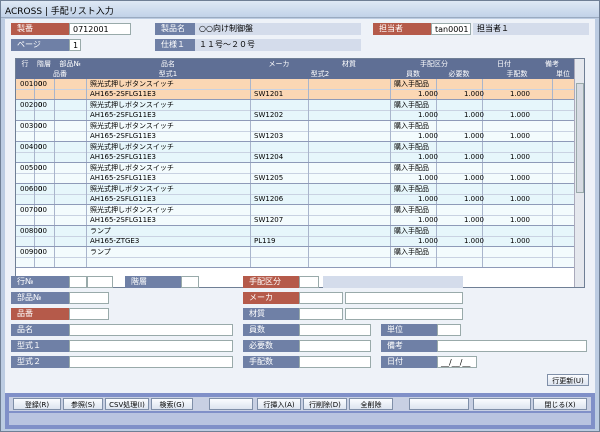  I want to click on maker-input, so click(321, 298).